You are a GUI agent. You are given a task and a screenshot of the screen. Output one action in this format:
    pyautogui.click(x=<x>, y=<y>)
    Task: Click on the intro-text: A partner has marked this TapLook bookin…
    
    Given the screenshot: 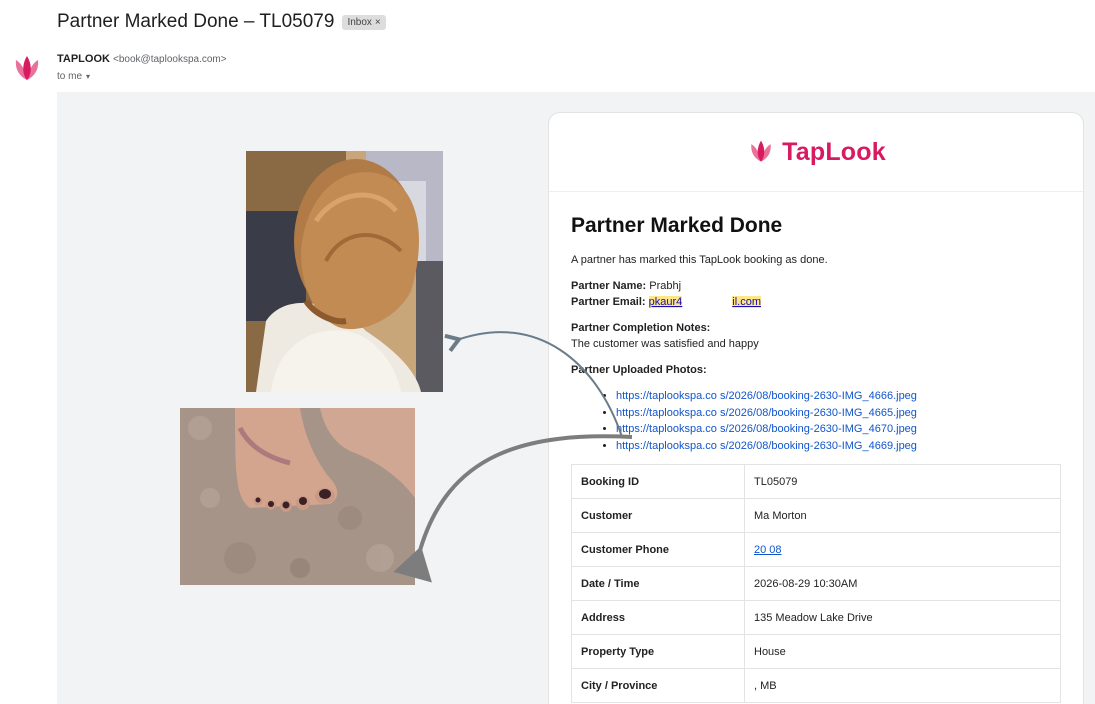 What is the action you would take?
    pyautogui.click(x=699, y=260)
    